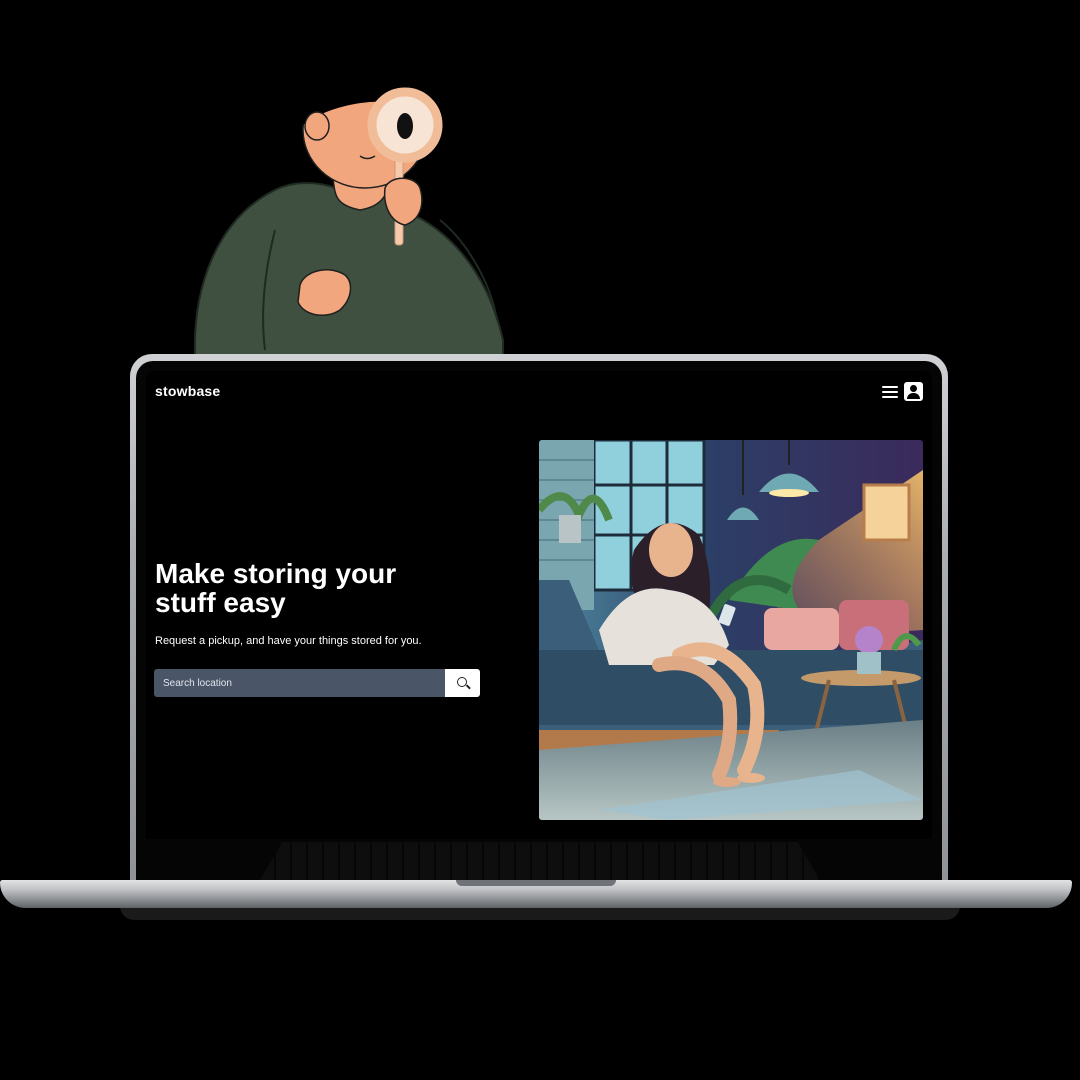 The height and width of the screenshot is (1080, 1080). What do you see at coordinates (540, 913) in the screenshot?
I see `laptop-base-shadow` at bounding box center [540, 913].